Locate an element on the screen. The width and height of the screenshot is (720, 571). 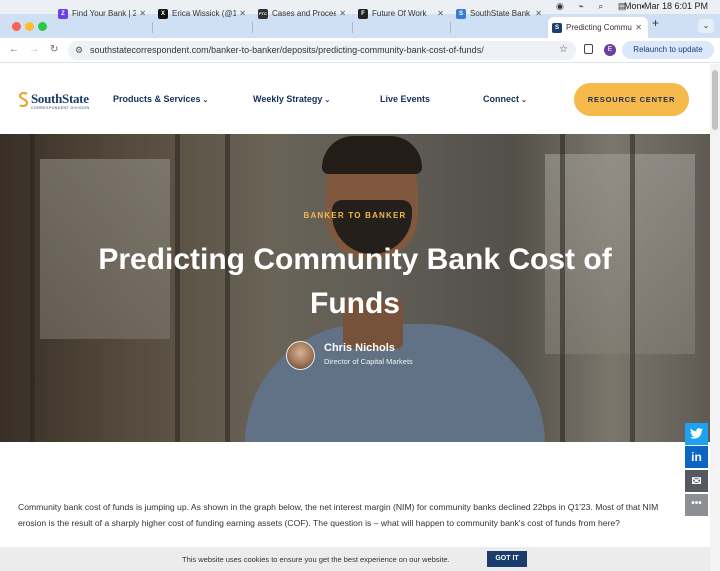
envelope-icon: ✉ is located at coordinates (696, 481).